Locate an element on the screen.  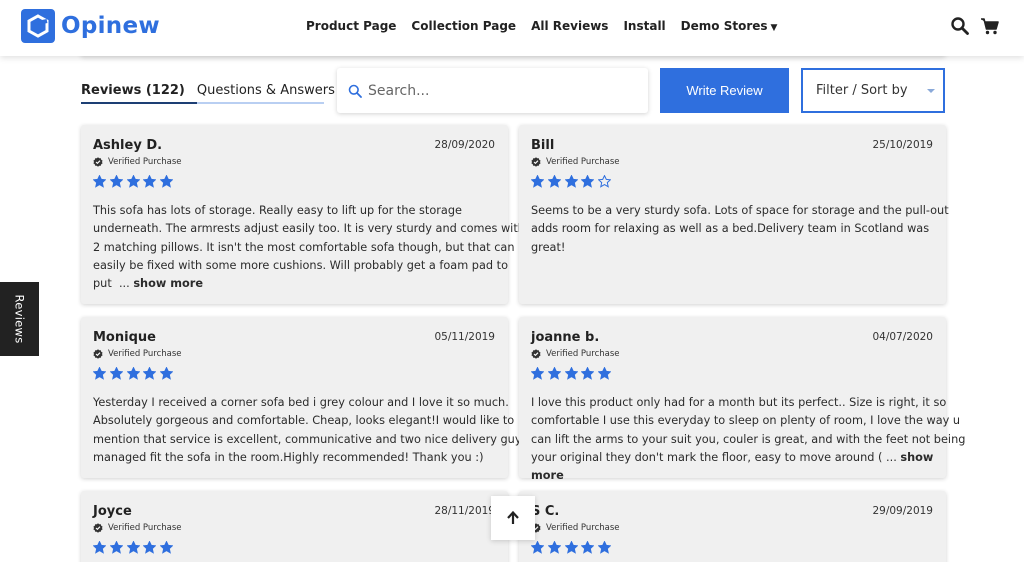
nav-product-page: Product Page is located at coordinates (351, 26).